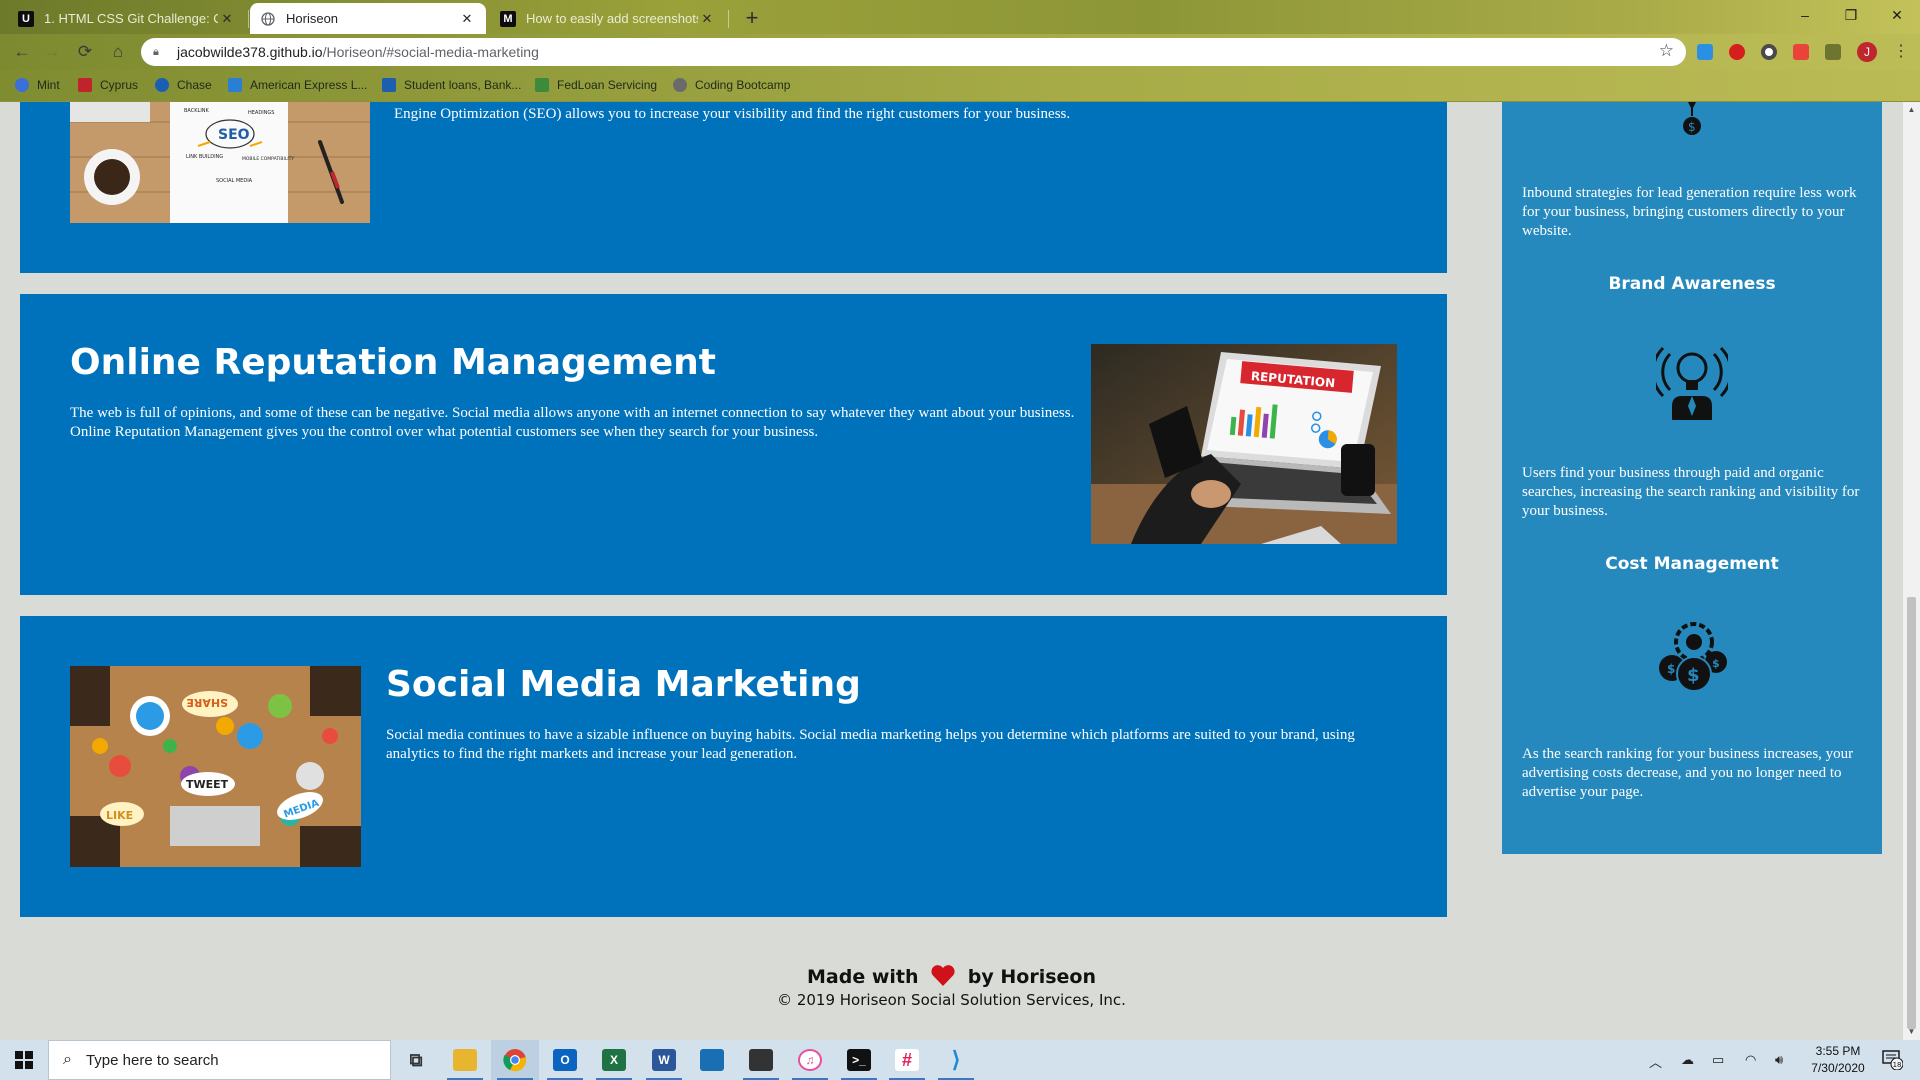  Describe the element at coordinates (1867, 52) in the screenshot. I see `profile-avatar: J` at that location.